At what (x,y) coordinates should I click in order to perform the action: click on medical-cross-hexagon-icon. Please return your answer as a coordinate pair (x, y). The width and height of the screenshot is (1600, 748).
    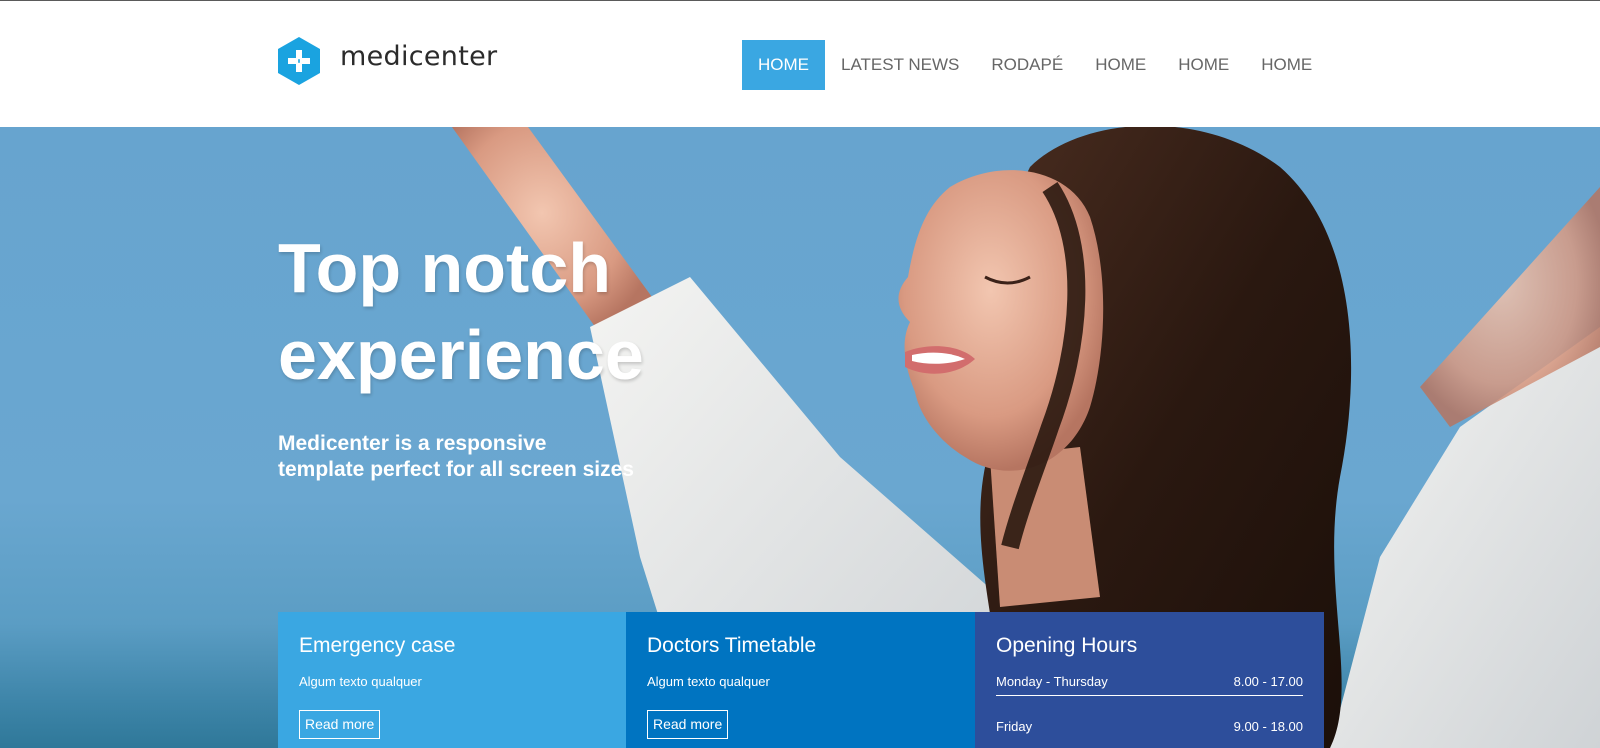
    Looking at the image, I should click on (299, 61).